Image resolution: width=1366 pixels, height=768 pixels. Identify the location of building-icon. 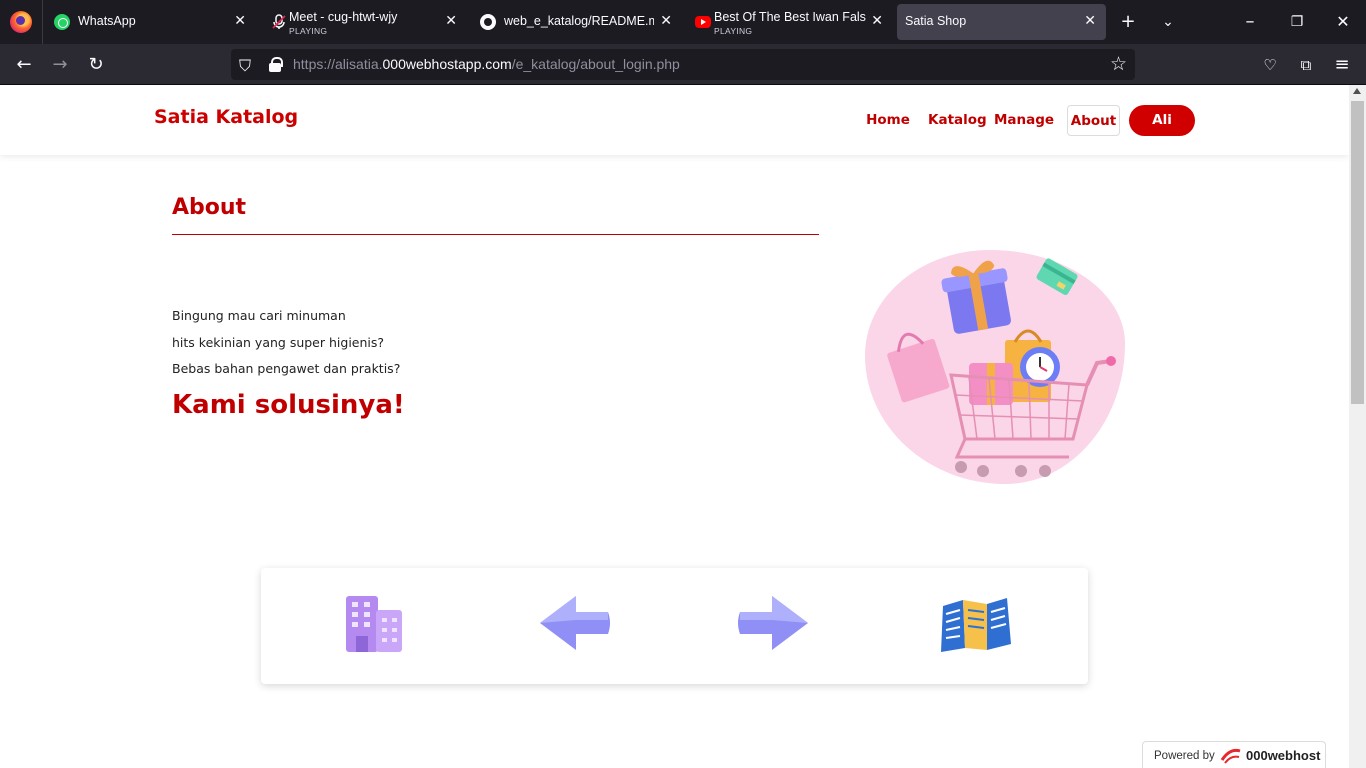
(374, 623).